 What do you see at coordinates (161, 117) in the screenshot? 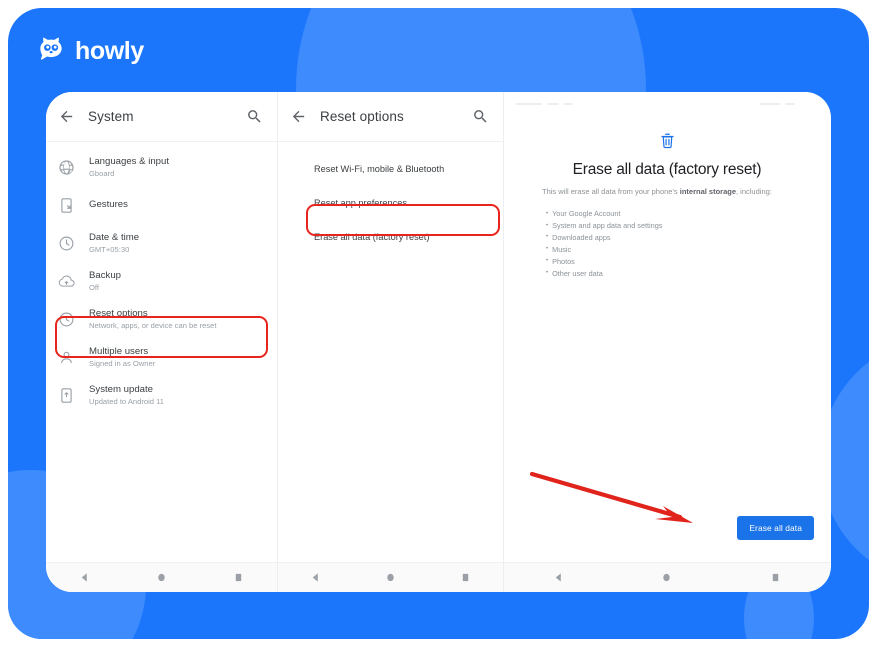
I see `system-appbar: System` at bounding box center [161, 117].